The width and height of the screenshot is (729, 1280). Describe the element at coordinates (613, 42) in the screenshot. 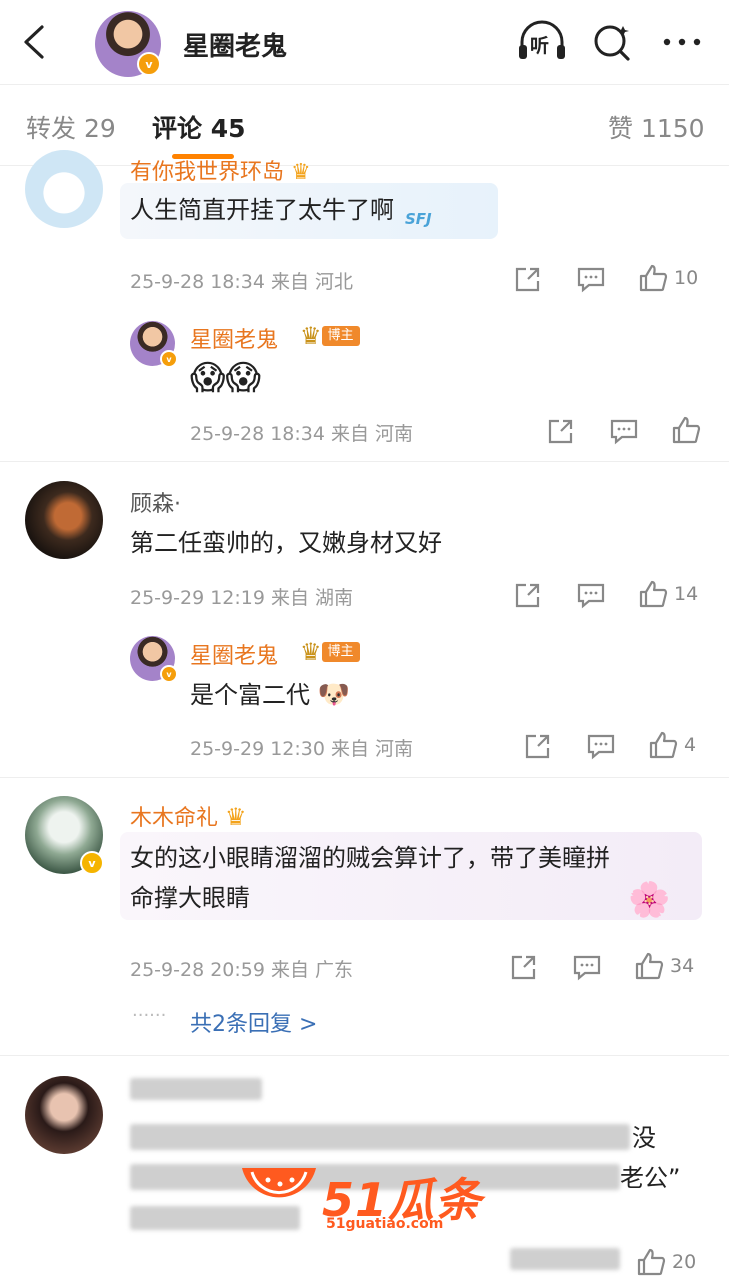

I see `search-icon` at that location.